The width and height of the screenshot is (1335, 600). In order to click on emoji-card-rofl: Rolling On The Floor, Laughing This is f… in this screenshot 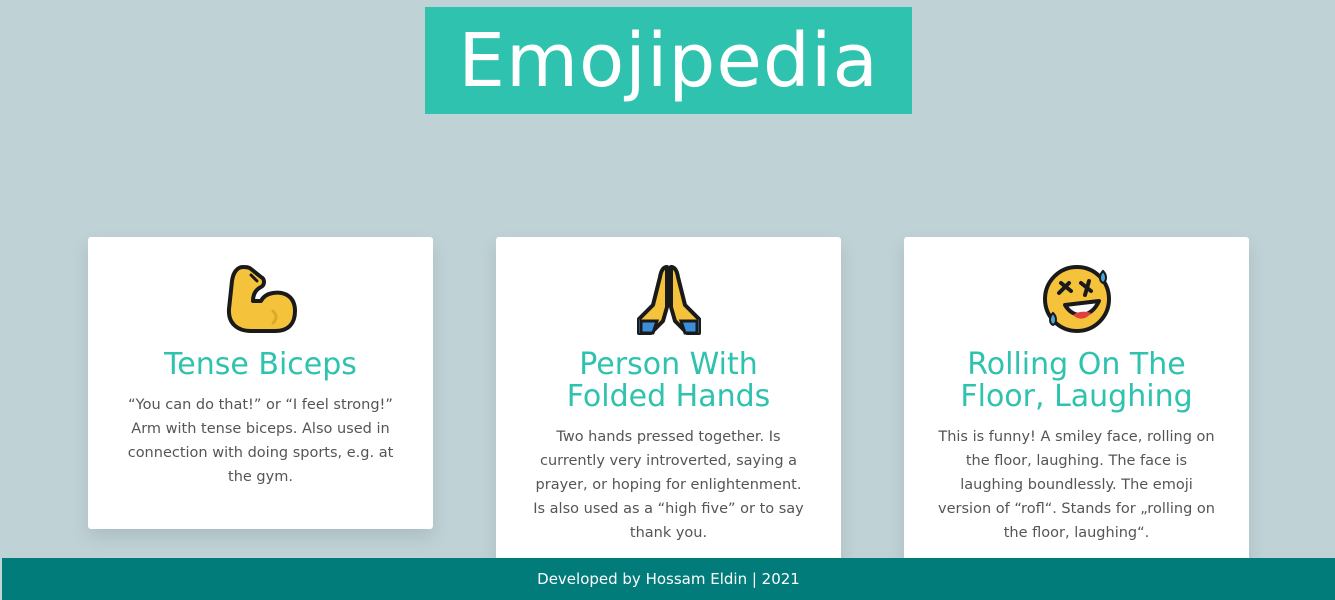, I will do `click(1076, 407)`.